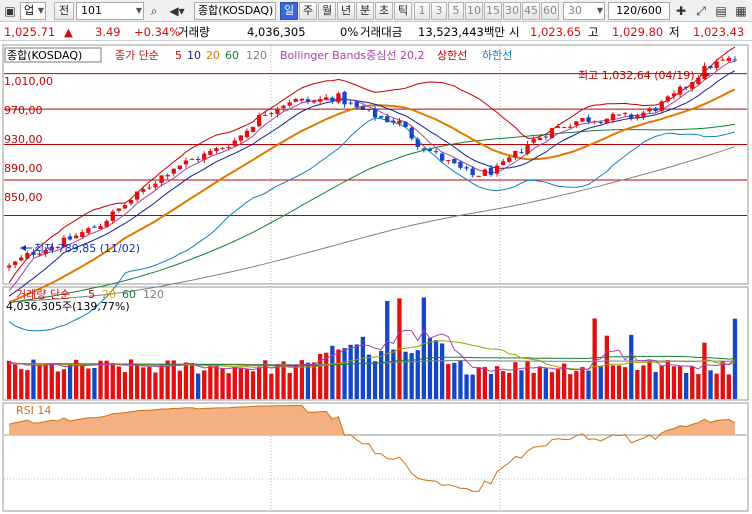 This screenshot has width=752, height=514. What do you see at coordinates (178, 55) in the screenshot?
I see `legend-ma5: 5` at bounding box center [178, 55].